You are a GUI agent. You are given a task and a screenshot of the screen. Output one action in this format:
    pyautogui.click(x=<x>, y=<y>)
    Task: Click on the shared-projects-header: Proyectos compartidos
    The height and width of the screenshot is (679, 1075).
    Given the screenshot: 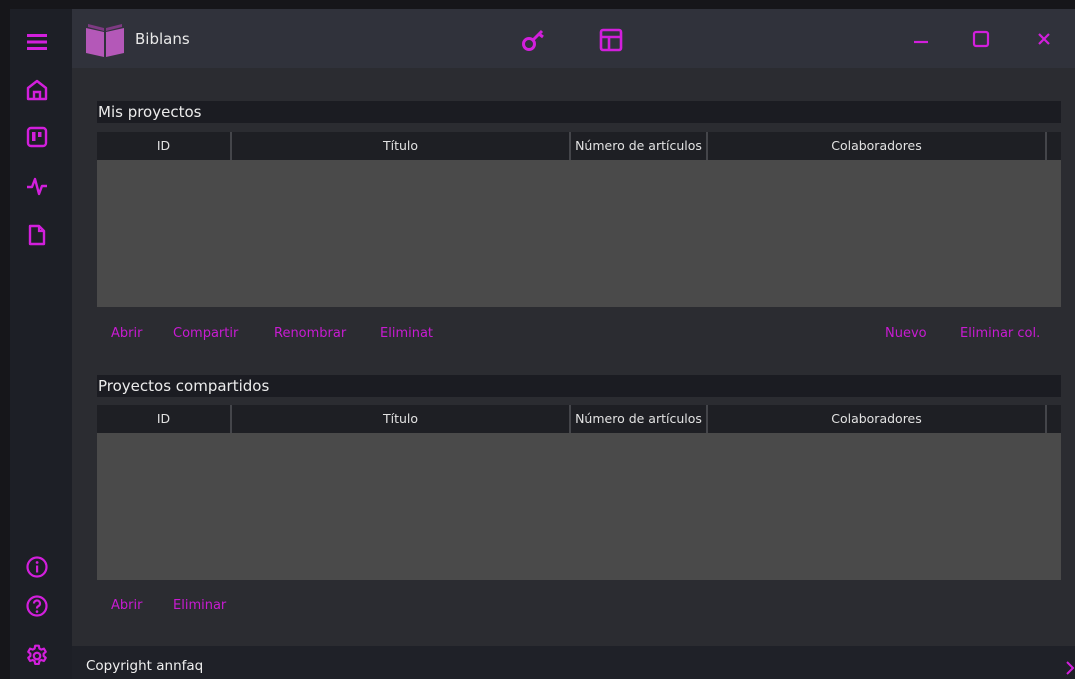 What is the action you would take?
    pyautogui.click(x=579, y=386)
    